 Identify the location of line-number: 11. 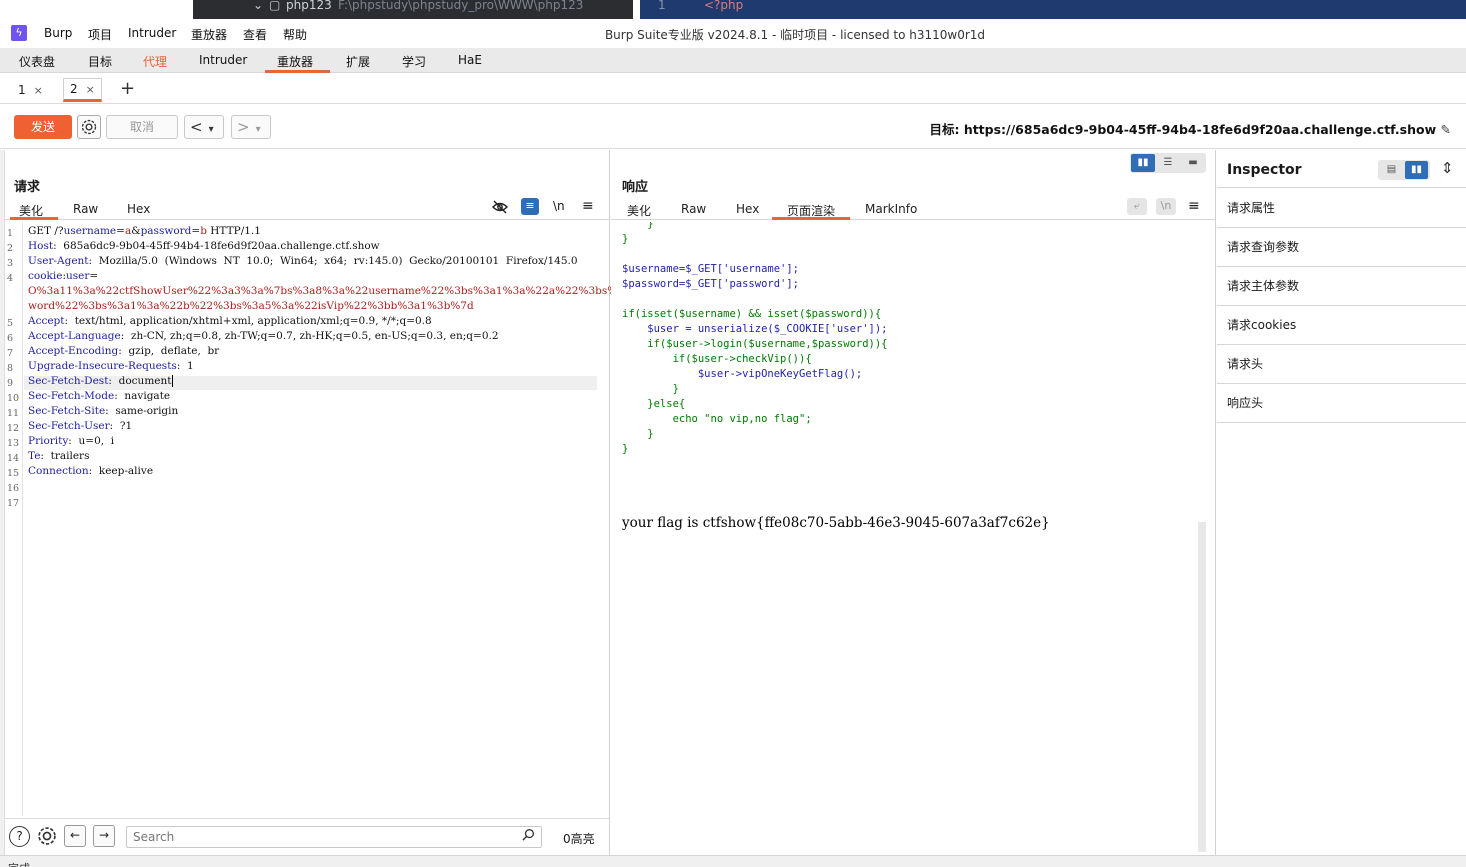
(13, 413).